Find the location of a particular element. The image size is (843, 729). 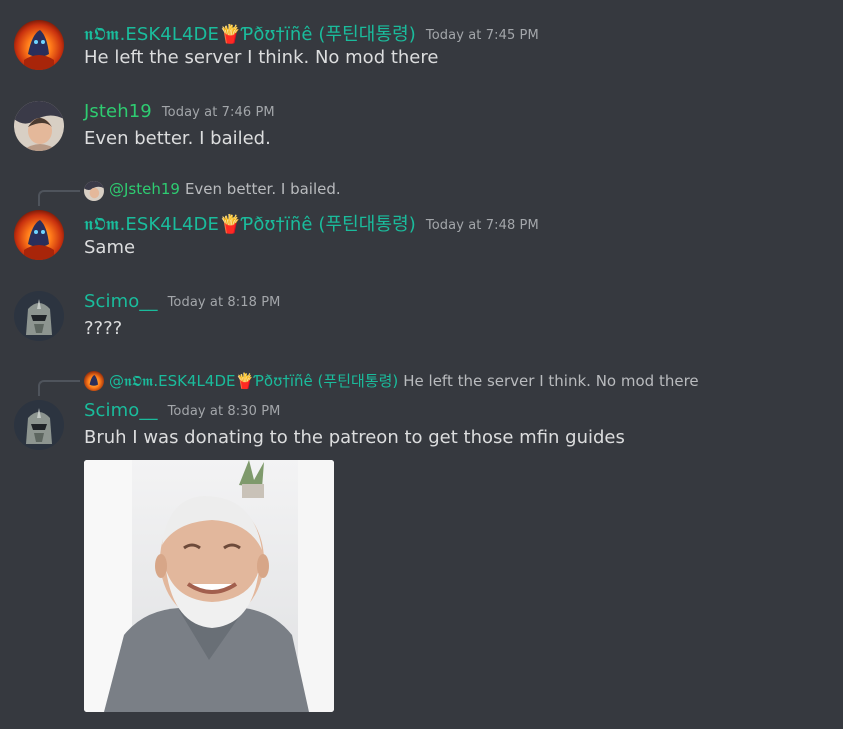

username: Jsteh19 Today at 7:46 PM is located at coordinates (179, 111).